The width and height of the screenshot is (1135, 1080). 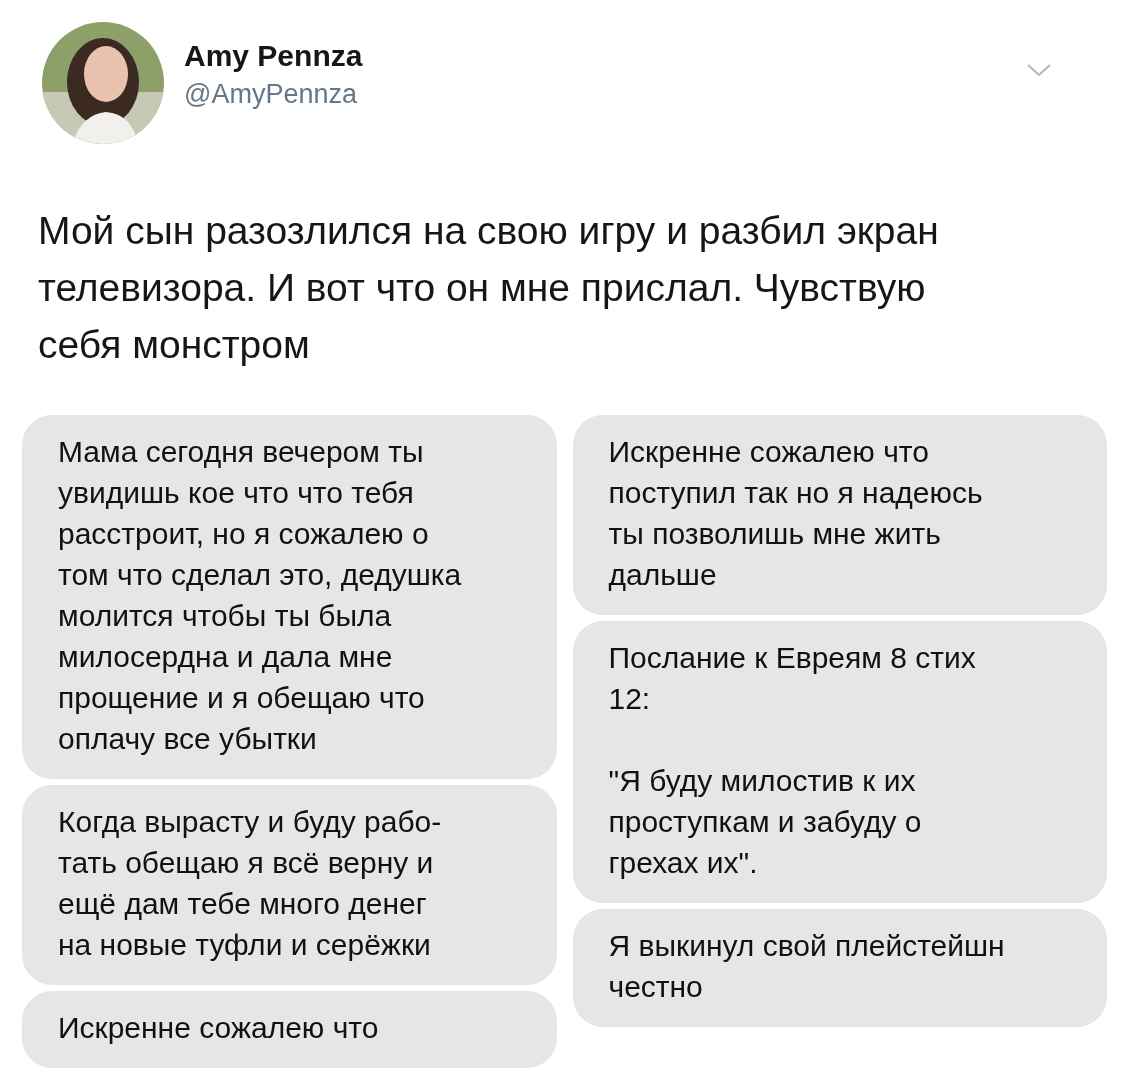 What do you see at coordinates (792, 760) in the screenshot?
I see `message-text: Послание к Евреям 8 стих 12: "Я буду милостив к их проступкам и забуду о грехах их".` at bounding box center [792, 760].